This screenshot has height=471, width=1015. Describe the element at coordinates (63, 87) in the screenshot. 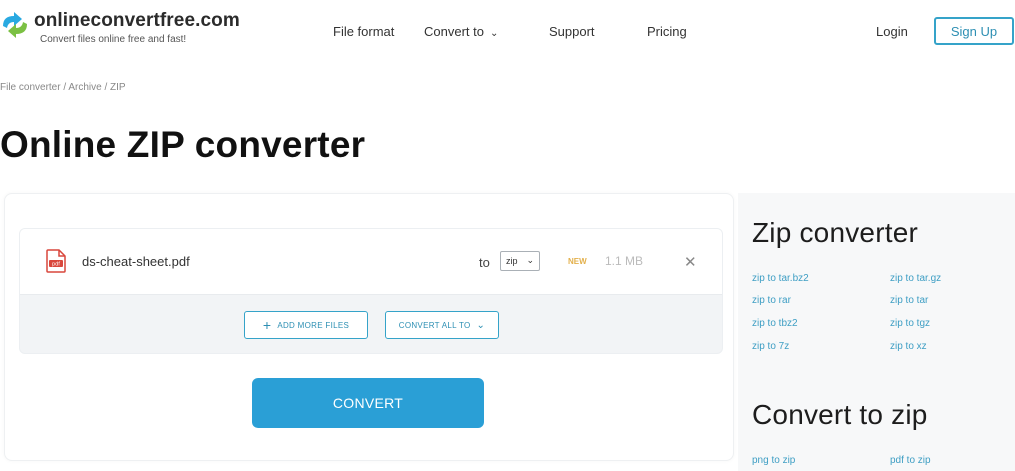

I see `breadcrumb: File converter / Archive / ZIP` at that location.